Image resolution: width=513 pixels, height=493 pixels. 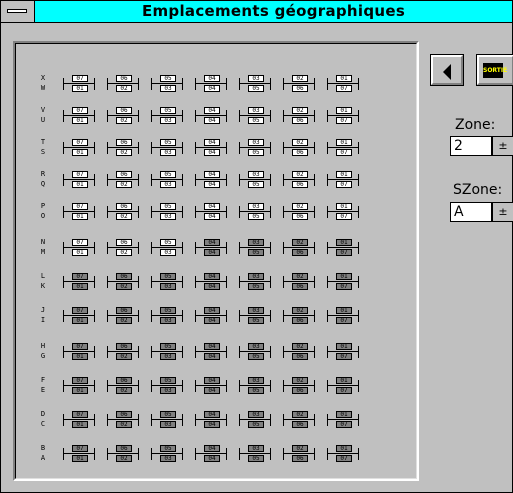 I want to click on szone-input: A, so click(x=471, y=212).